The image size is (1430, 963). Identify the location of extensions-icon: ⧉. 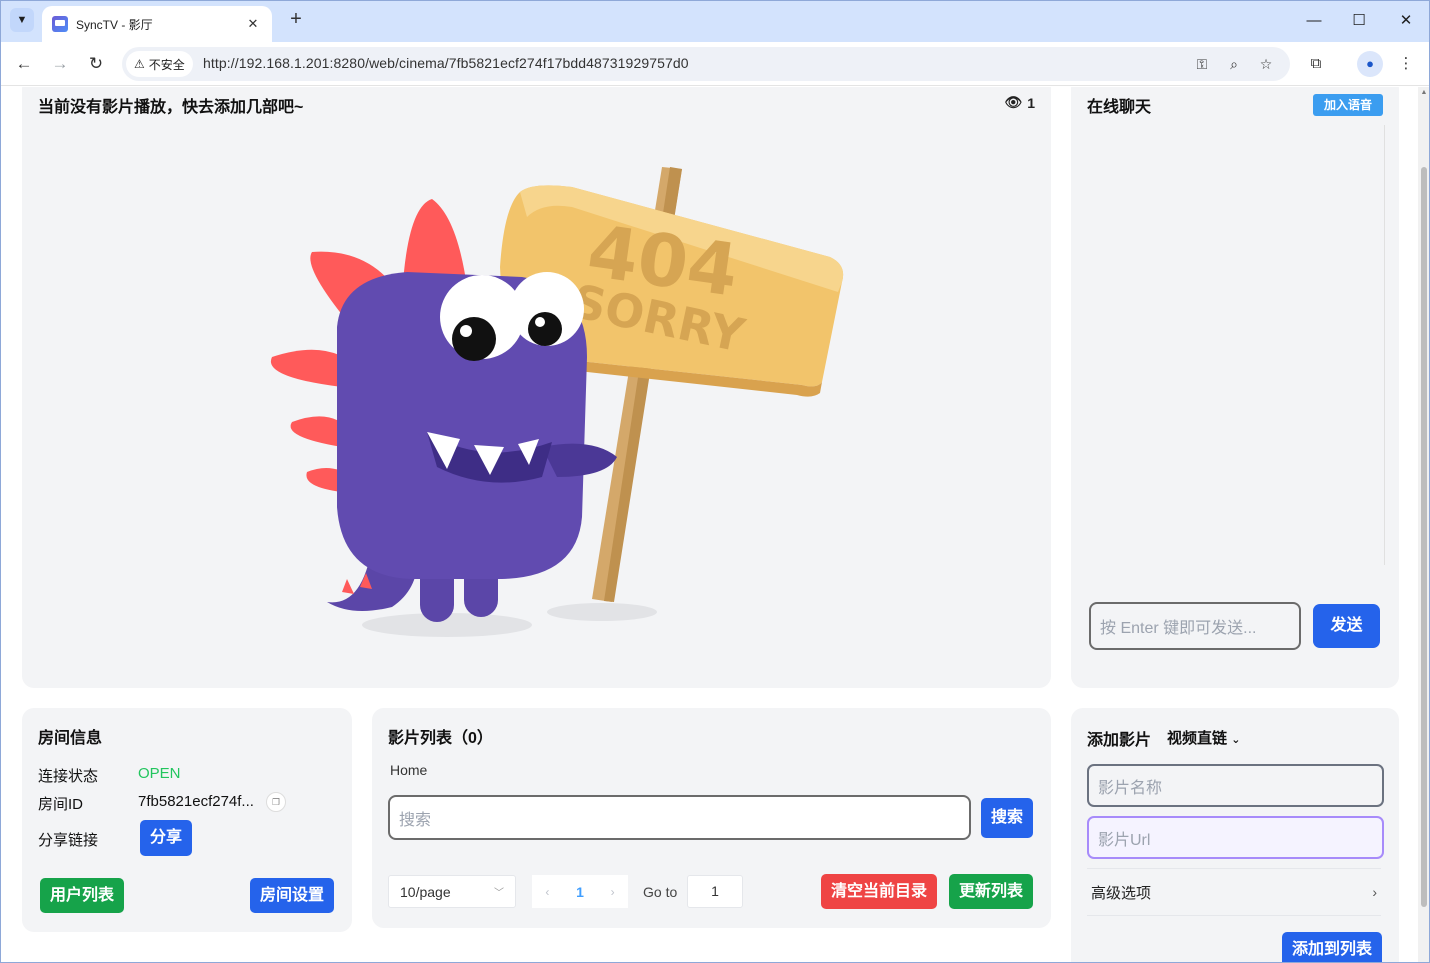
(1316, 64).